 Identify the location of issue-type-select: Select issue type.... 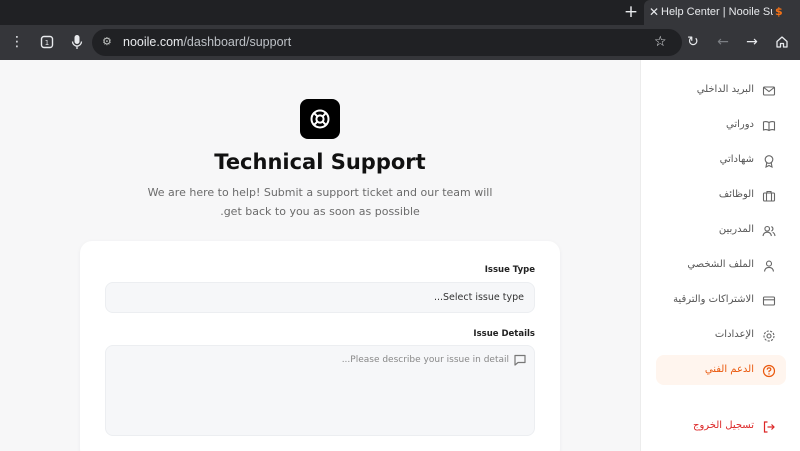
(320, 297).